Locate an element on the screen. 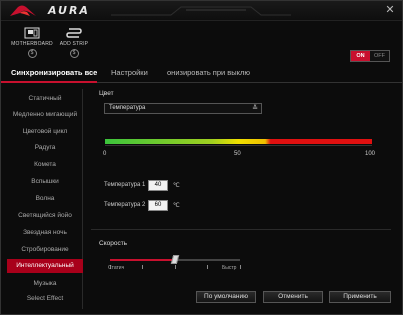 Image resolution: width=403 pixels, height=315 pixels. app-title: AURA is located at coordinates (69, 10).